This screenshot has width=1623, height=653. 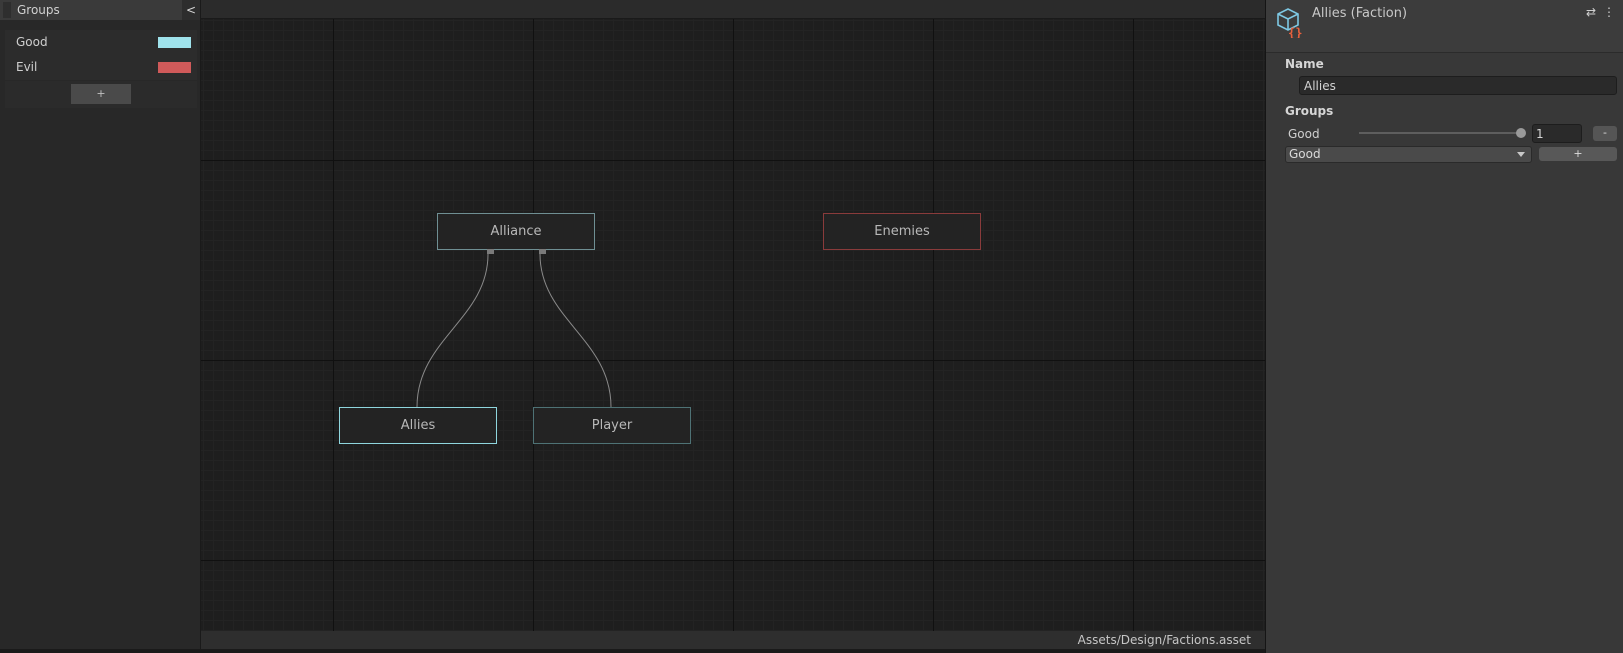 What do you see at coordinates (1578, 154) in the screenshot?
I see `add-group-entry-button: +` at bounding box center [1578, 154].